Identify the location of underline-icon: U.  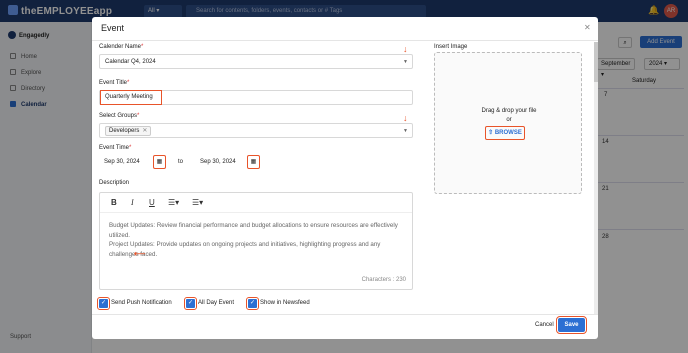
(152, 202).